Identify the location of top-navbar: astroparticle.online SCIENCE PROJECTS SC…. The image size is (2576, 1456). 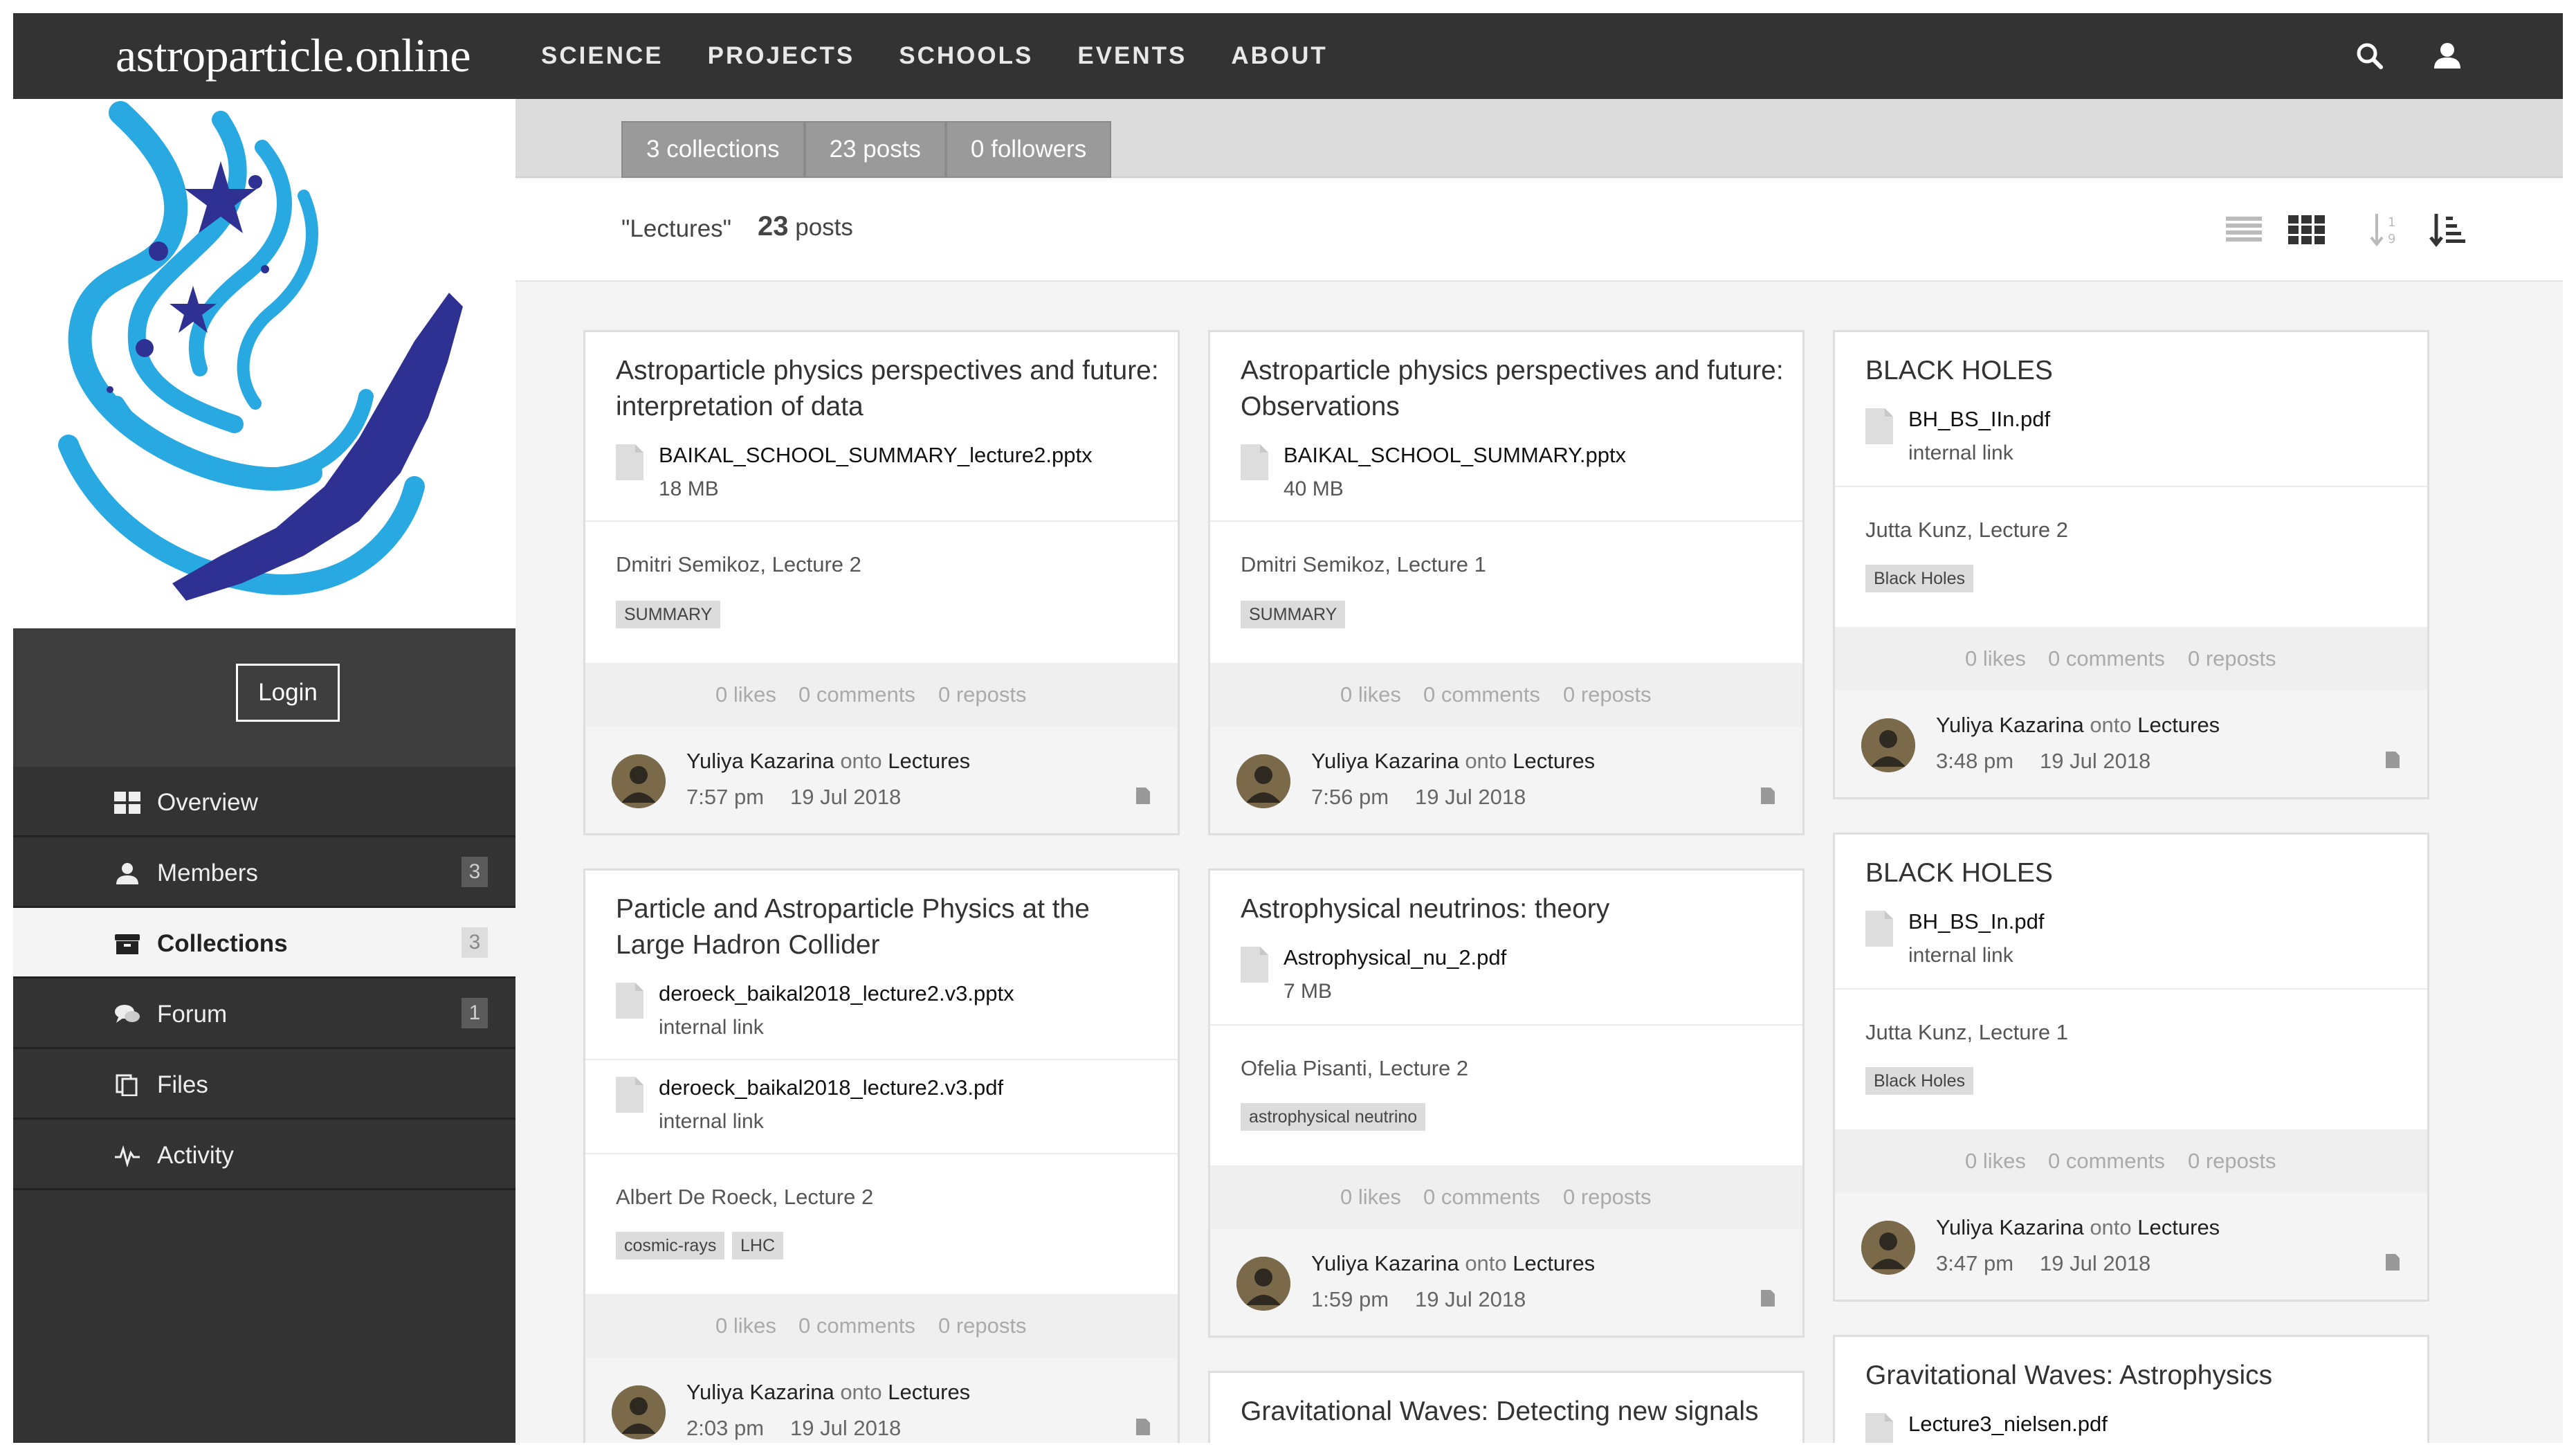
(1288, 56).